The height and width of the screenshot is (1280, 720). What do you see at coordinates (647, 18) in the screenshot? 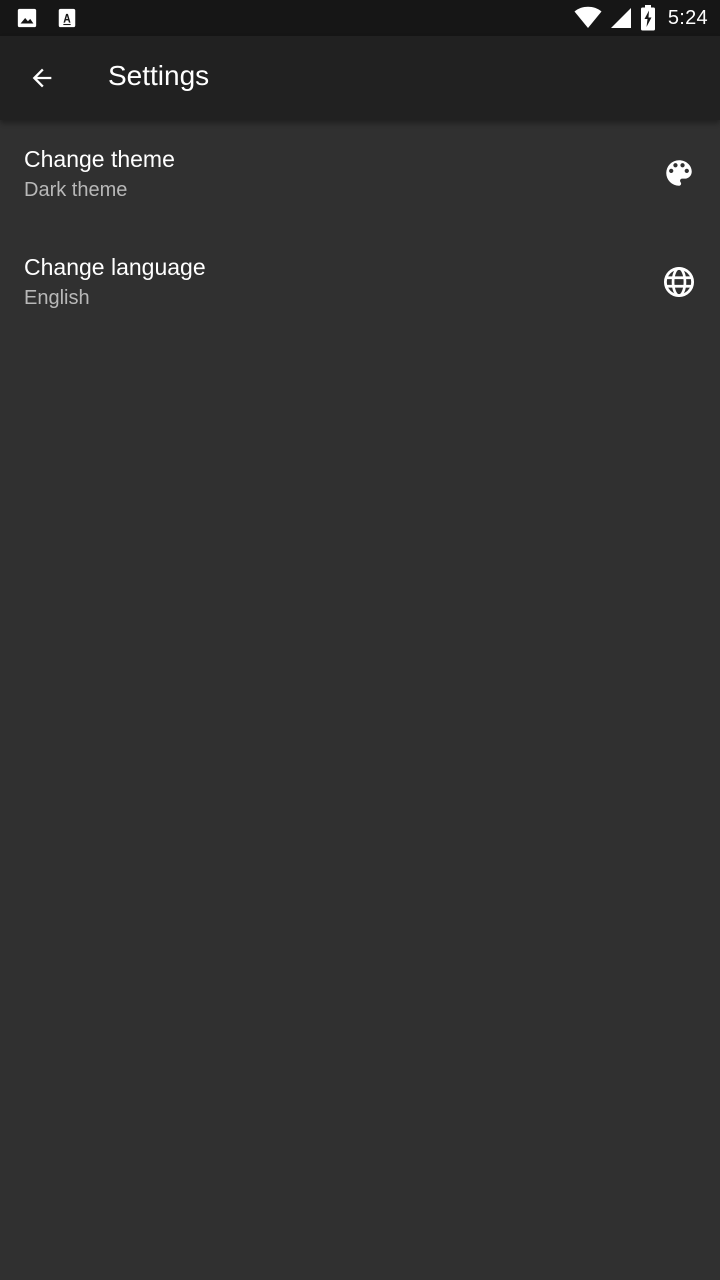
I see `battery-charging-icon` at bounding box center [647, 18].